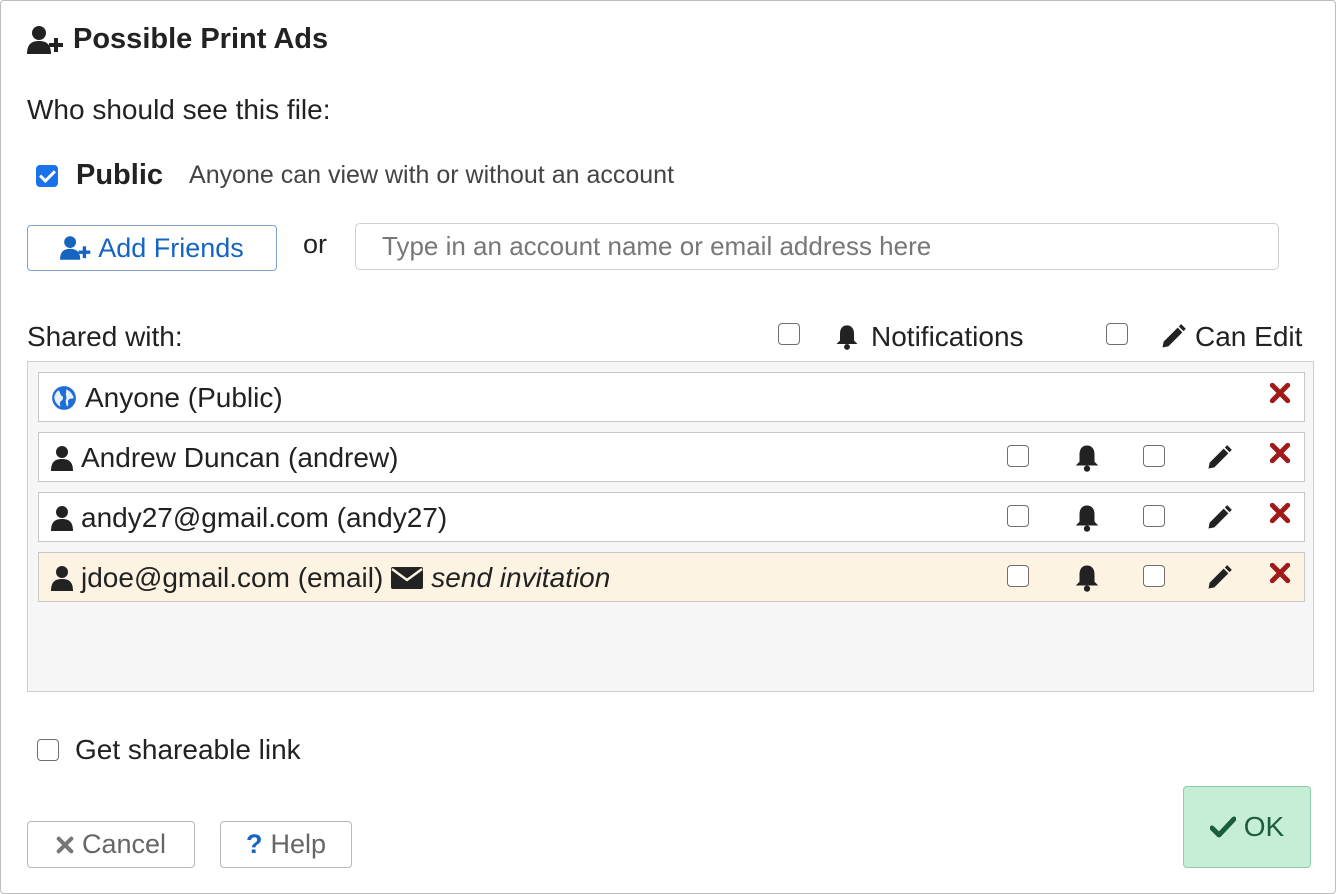  I want to click on shareable-link-option: Get shareable link, so click(169, 750).